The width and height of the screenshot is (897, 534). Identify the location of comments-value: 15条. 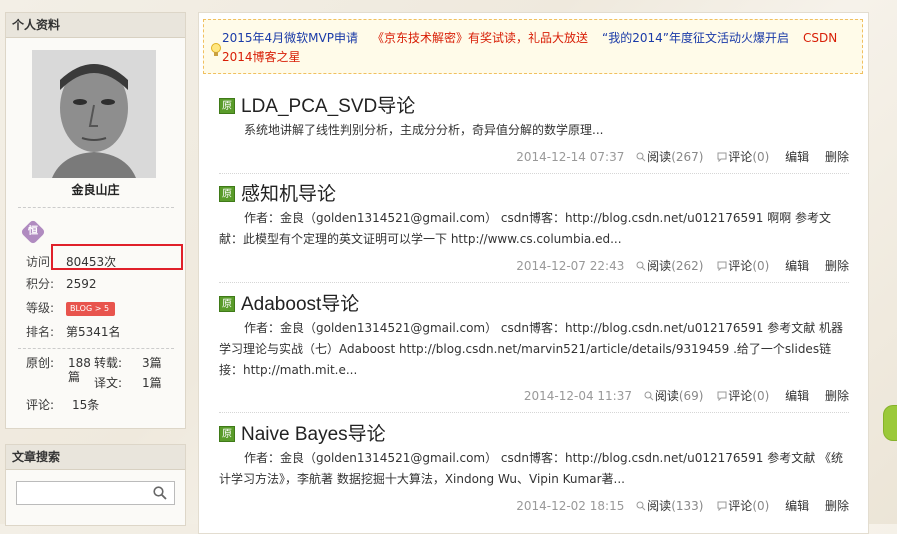
(86, 405).